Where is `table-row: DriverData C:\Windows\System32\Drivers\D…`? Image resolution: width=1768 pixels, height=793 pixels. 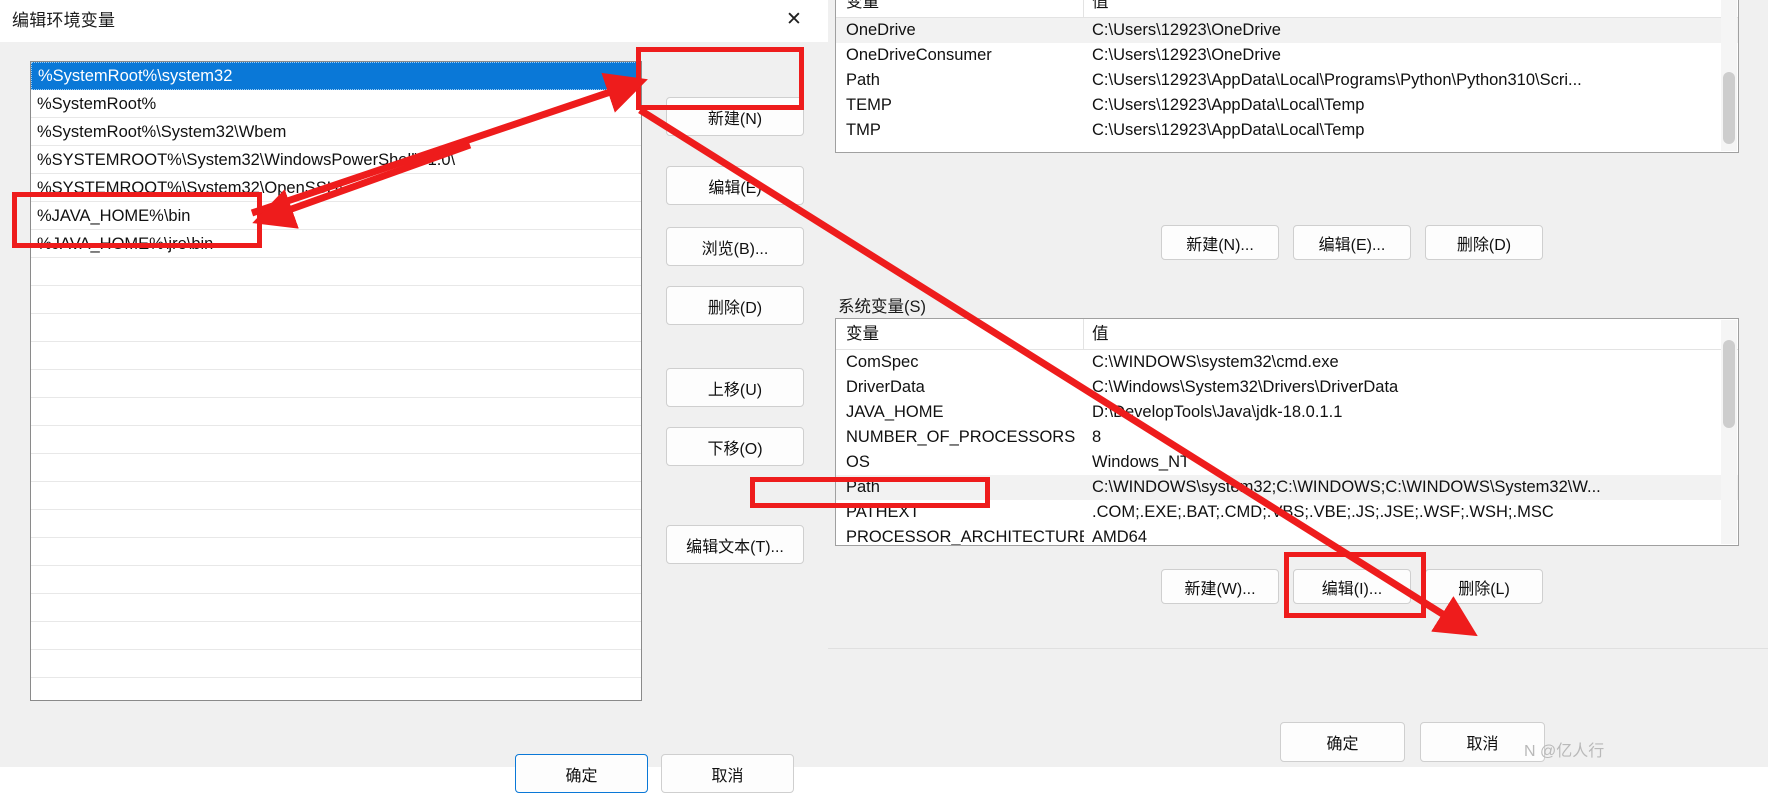
table-row: DriverData C:\Windows\System32\Drivers\D… is located at coordinates (1287, 387).